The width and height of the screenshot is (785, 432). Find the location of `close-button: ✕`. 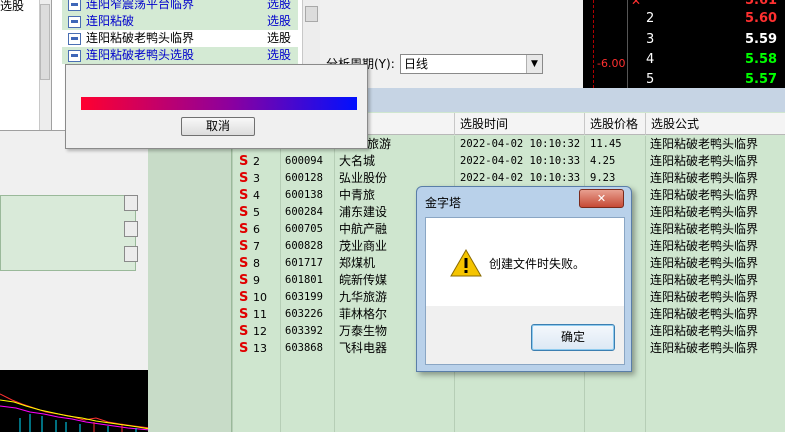

close-button: ✕ is located at coordinates (601, 198).